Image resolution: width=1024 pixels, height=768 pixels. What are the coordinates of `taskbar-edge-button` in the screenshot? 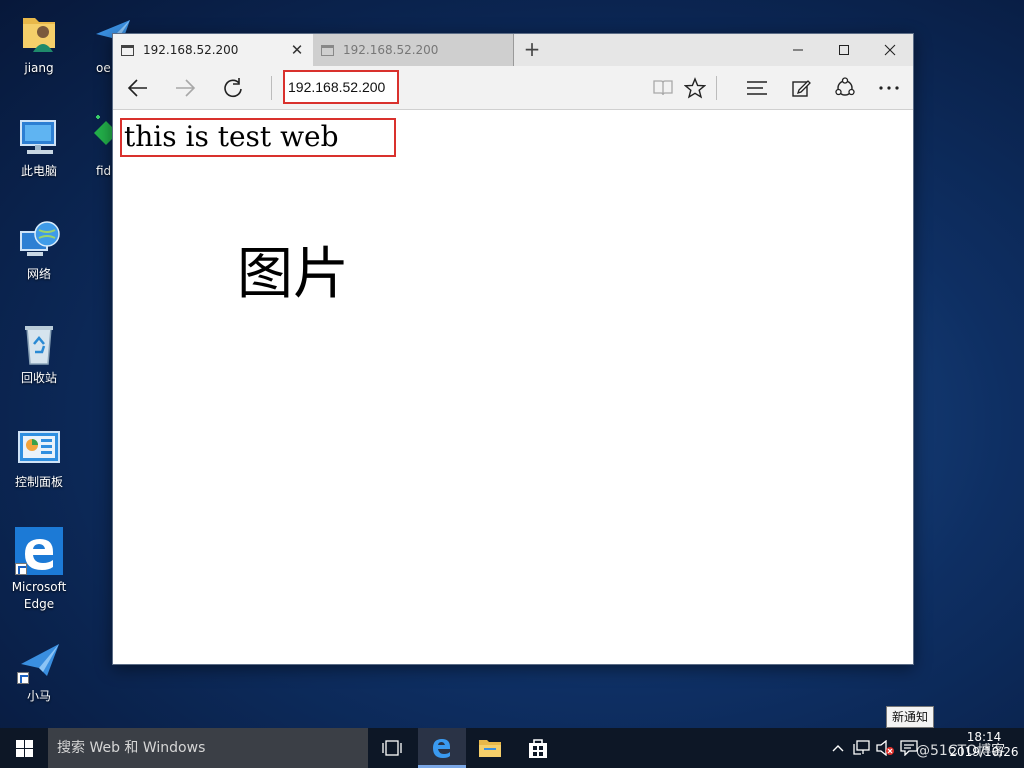 It's located at (442, 748).